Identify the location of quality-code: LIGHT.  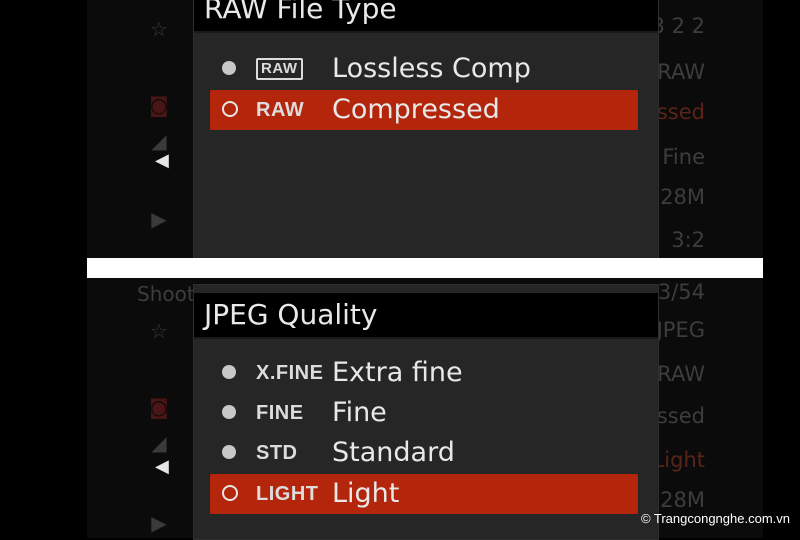
(287, 494).